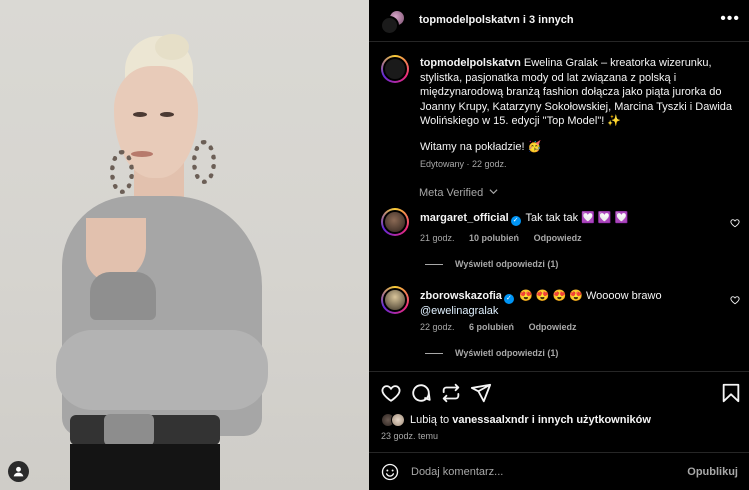 The height and width of the screenshot is (490, 749). I want to click on meta-verified-toggle: Meta Verified, so click(458, 193).